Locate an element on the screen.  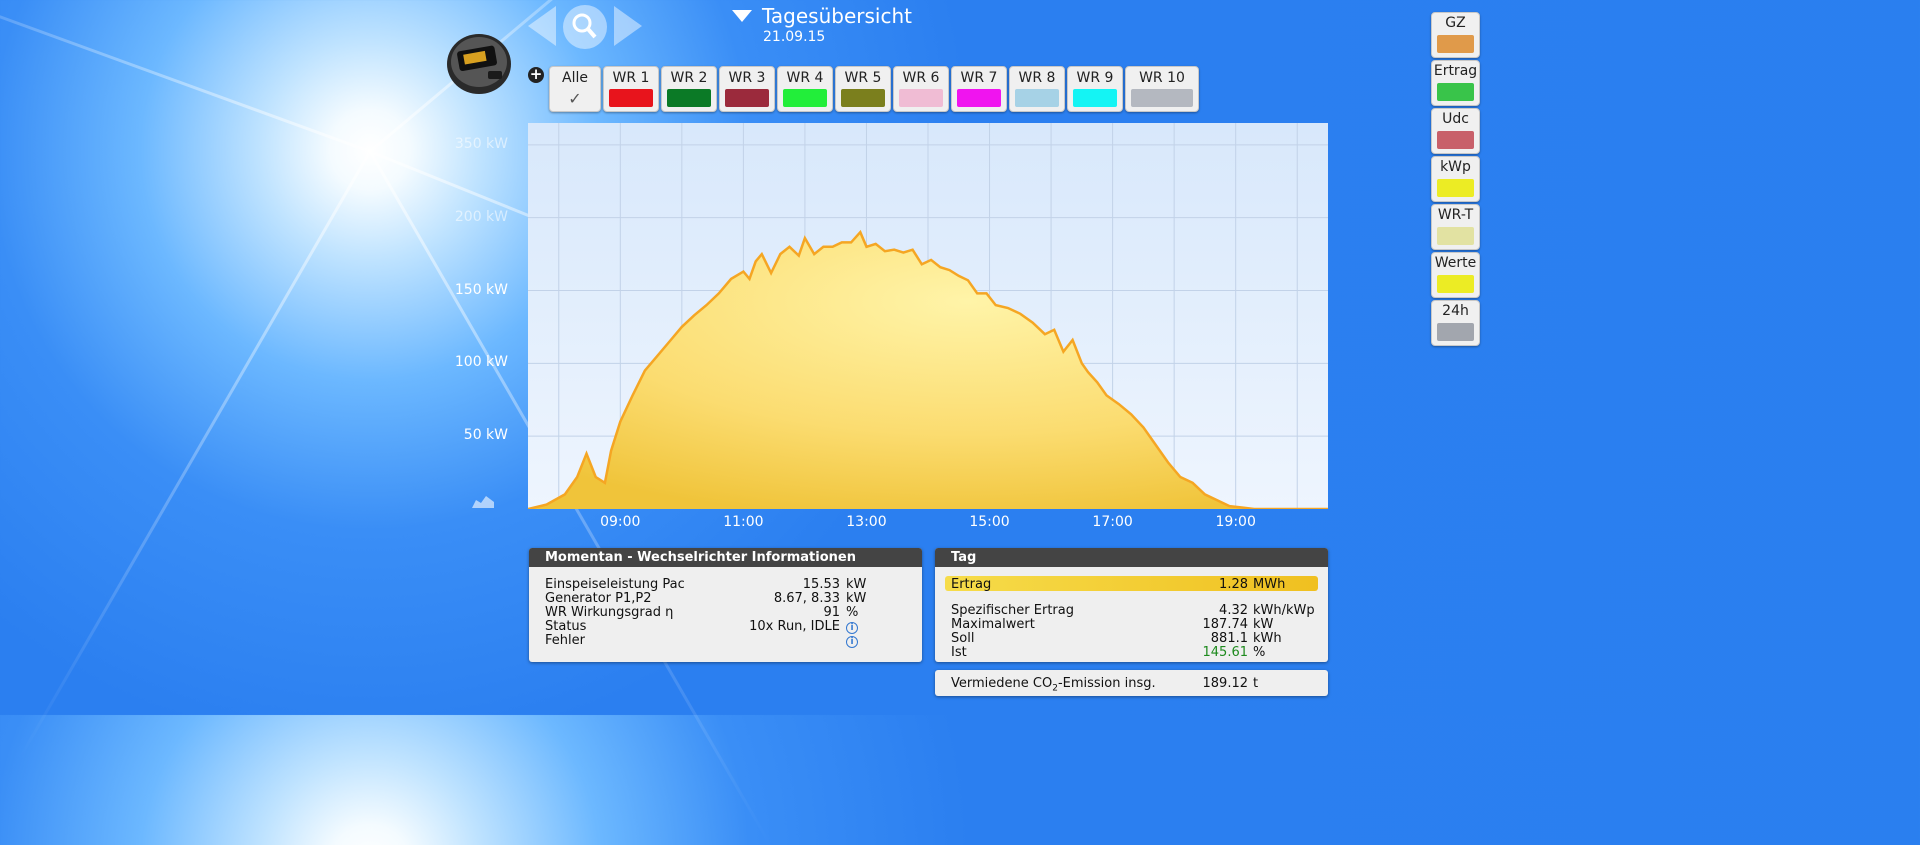
previous-day-icon is located at coordinates (542, 26).